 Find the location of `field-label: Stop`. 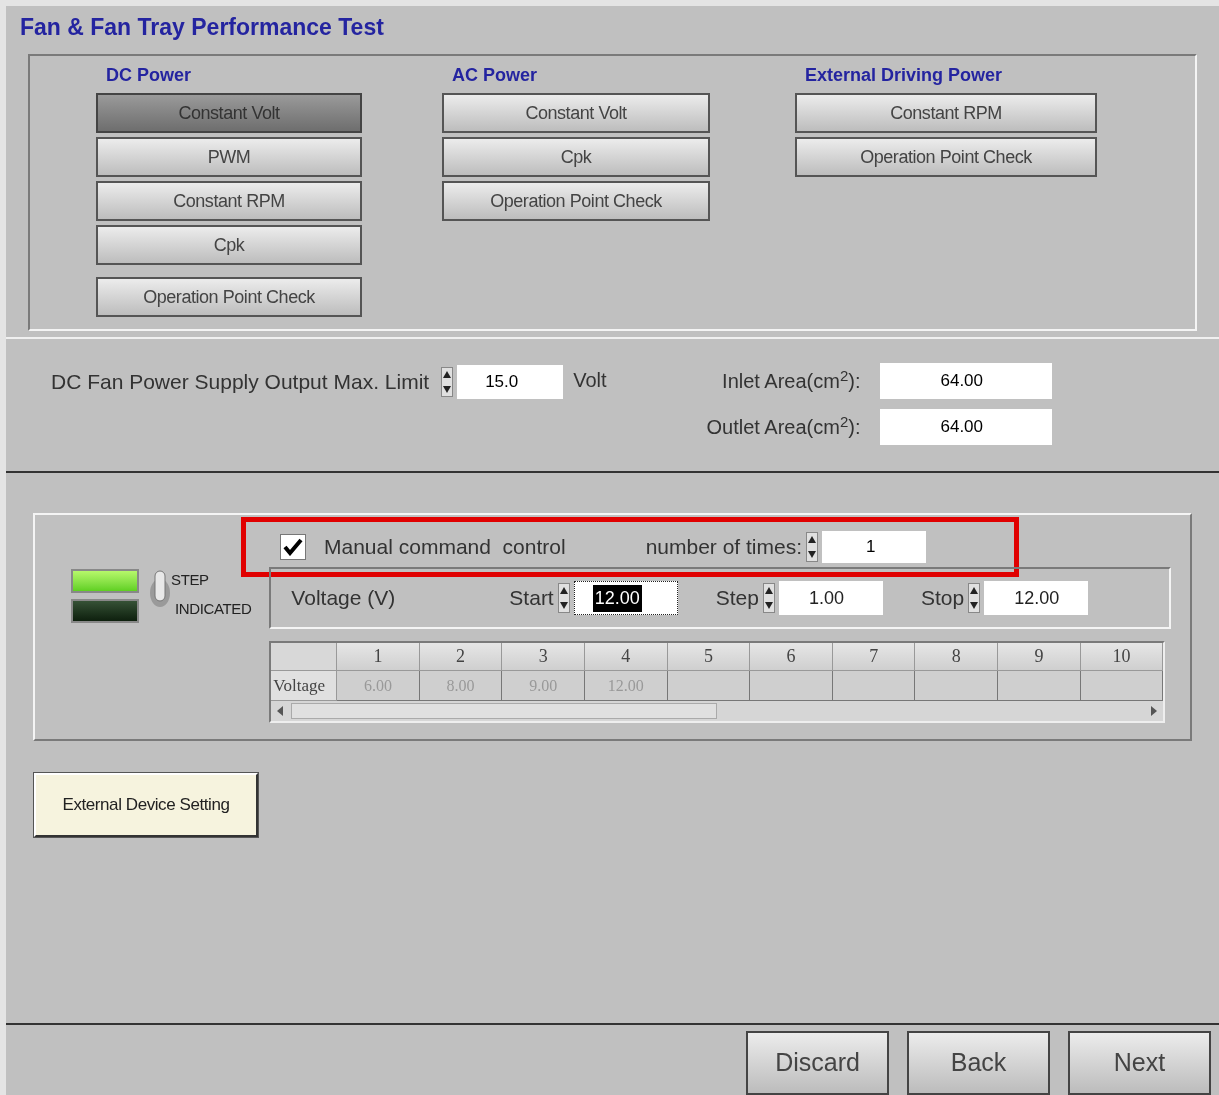

field-label: Stop is located at coordinates (942, 598).